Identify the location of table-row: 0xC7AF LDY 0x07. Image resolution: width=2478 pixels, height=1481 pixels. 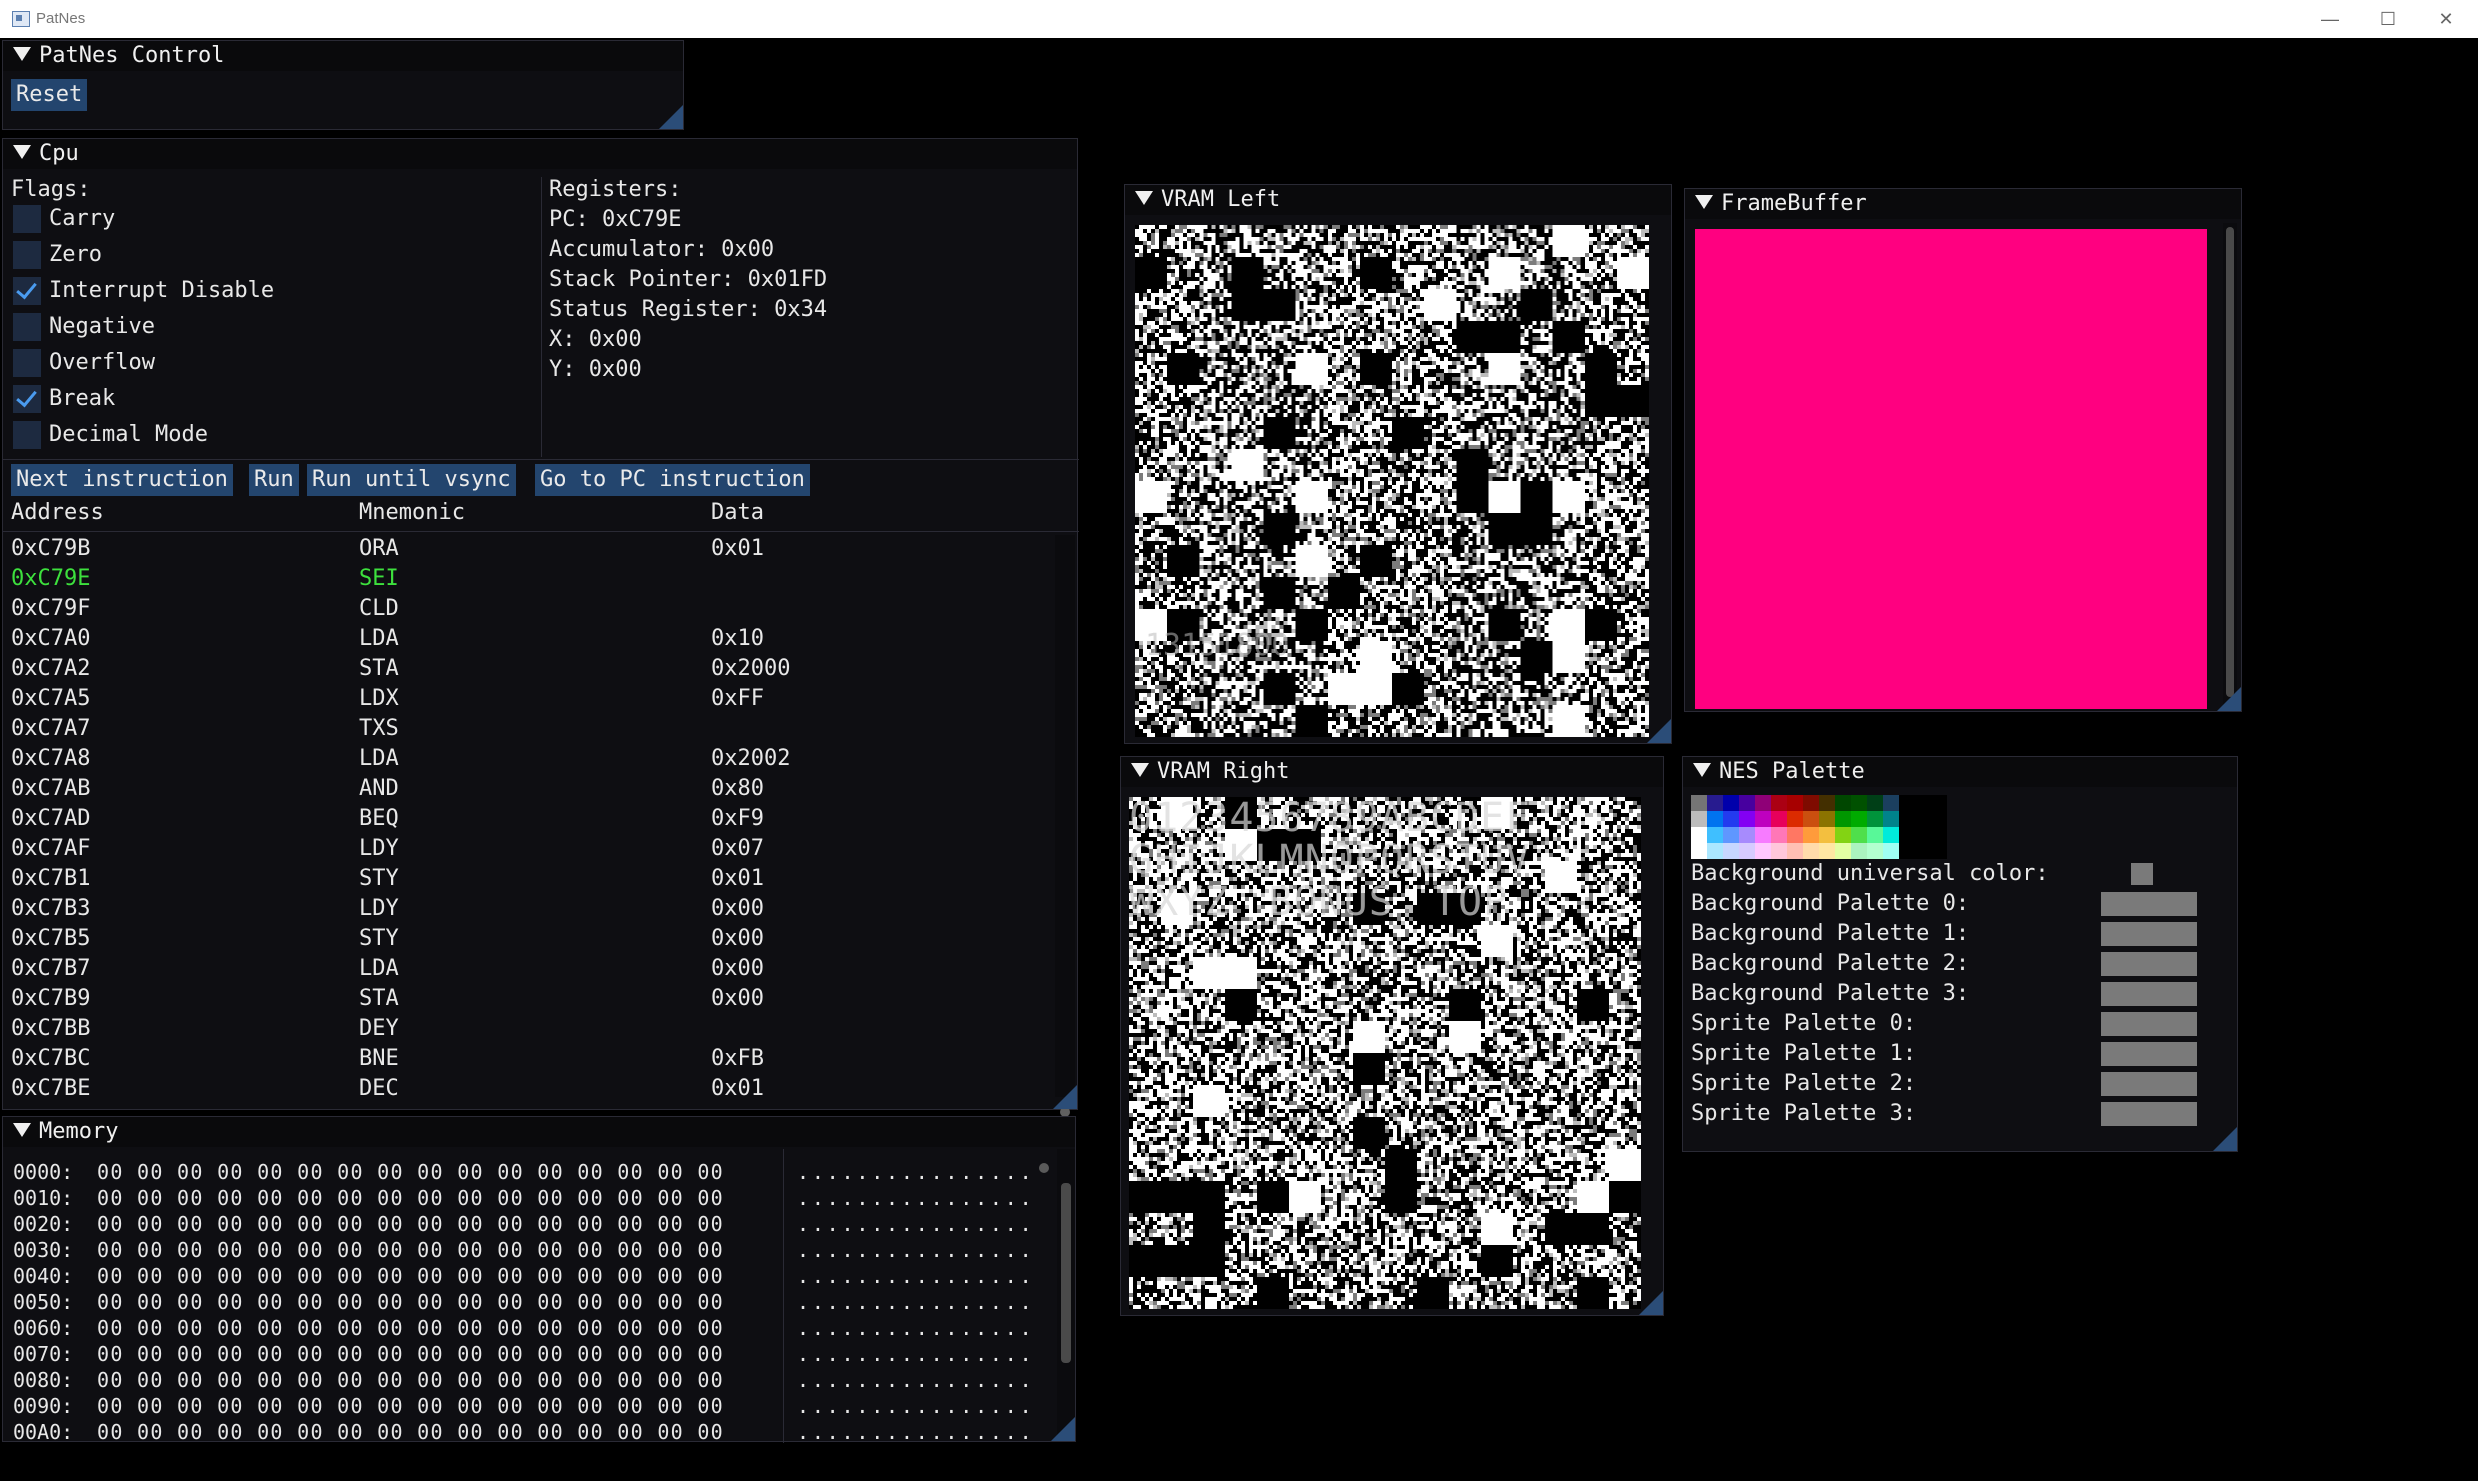
(527, 849).